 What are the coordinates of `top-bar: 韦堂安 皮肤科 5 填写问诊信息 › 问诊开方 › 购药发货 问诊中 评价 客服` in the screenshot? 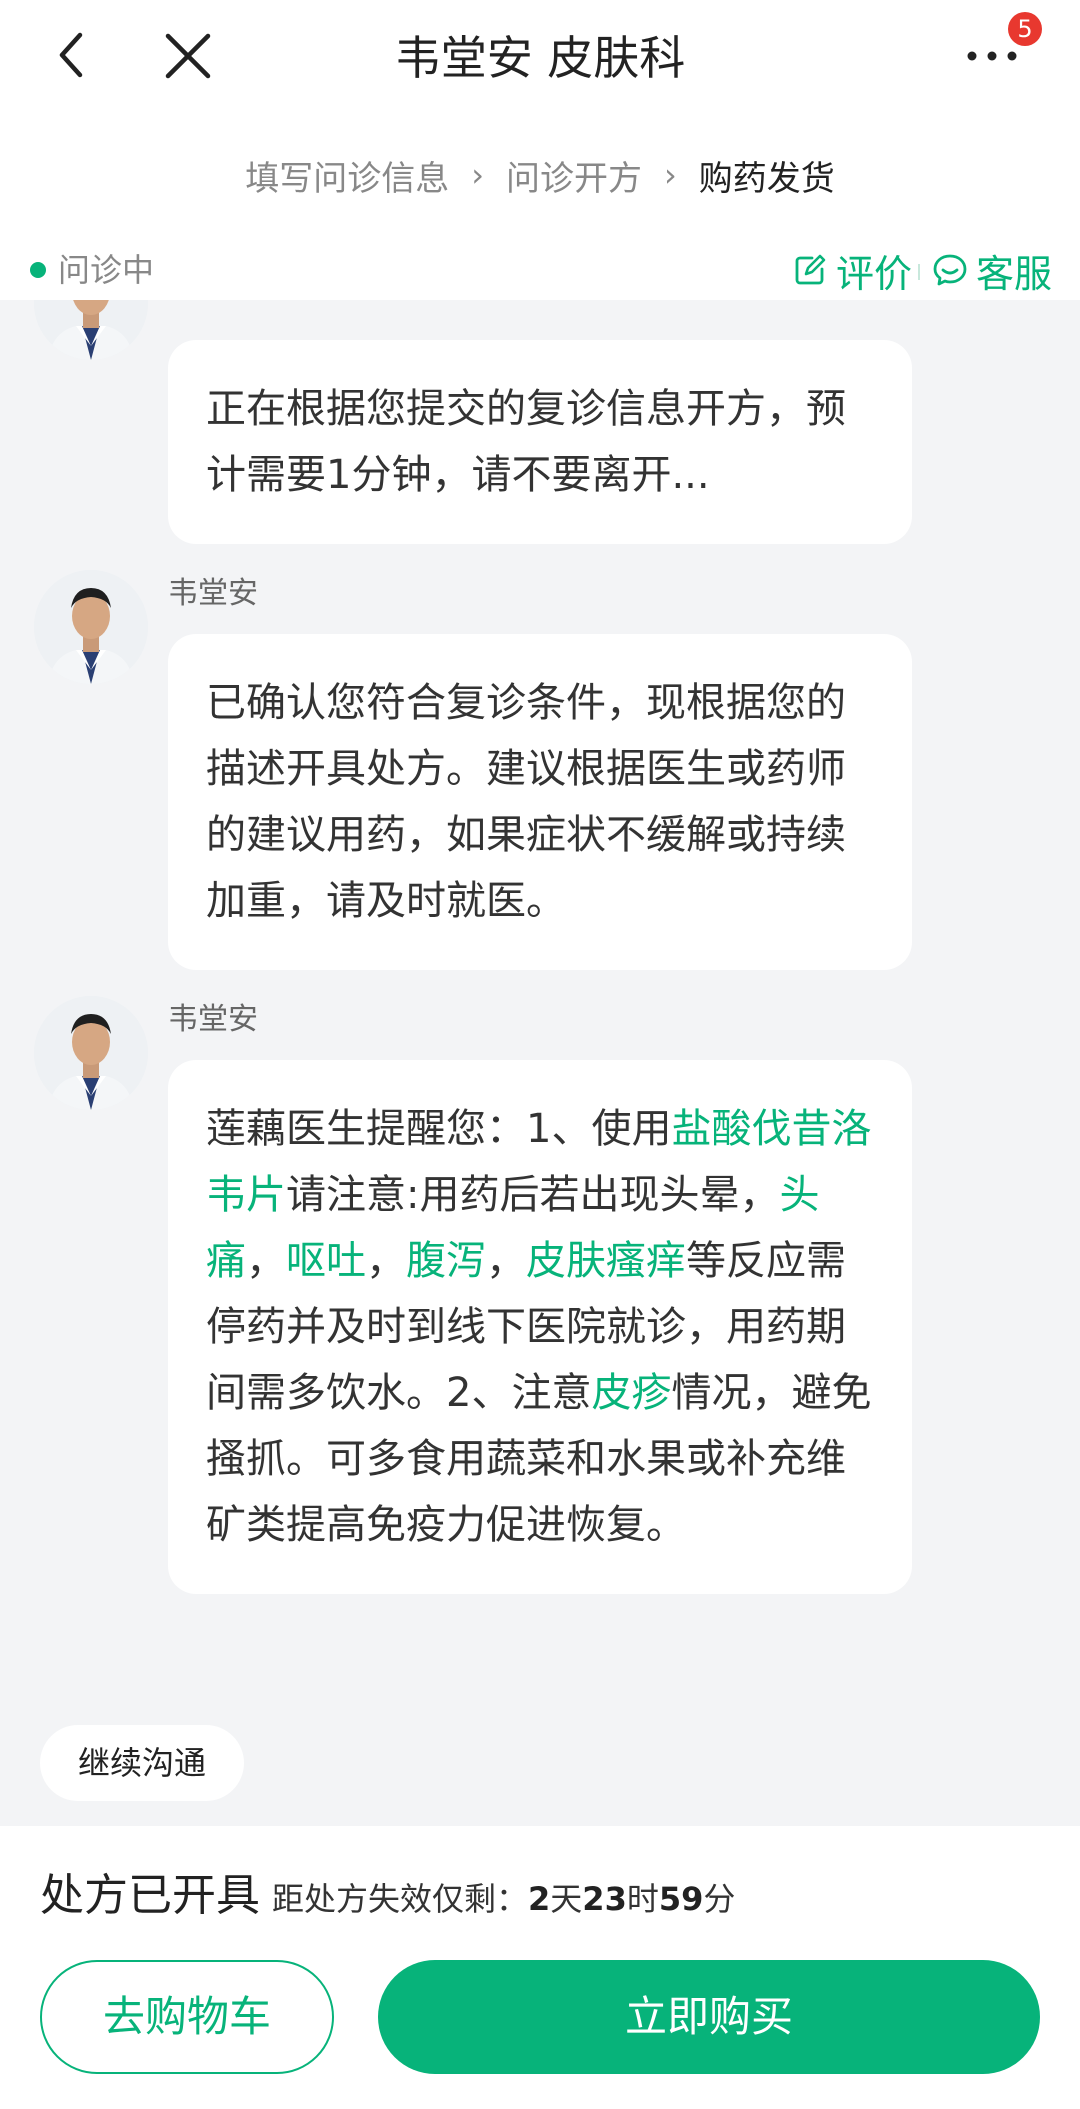 It's located at (540, 150).